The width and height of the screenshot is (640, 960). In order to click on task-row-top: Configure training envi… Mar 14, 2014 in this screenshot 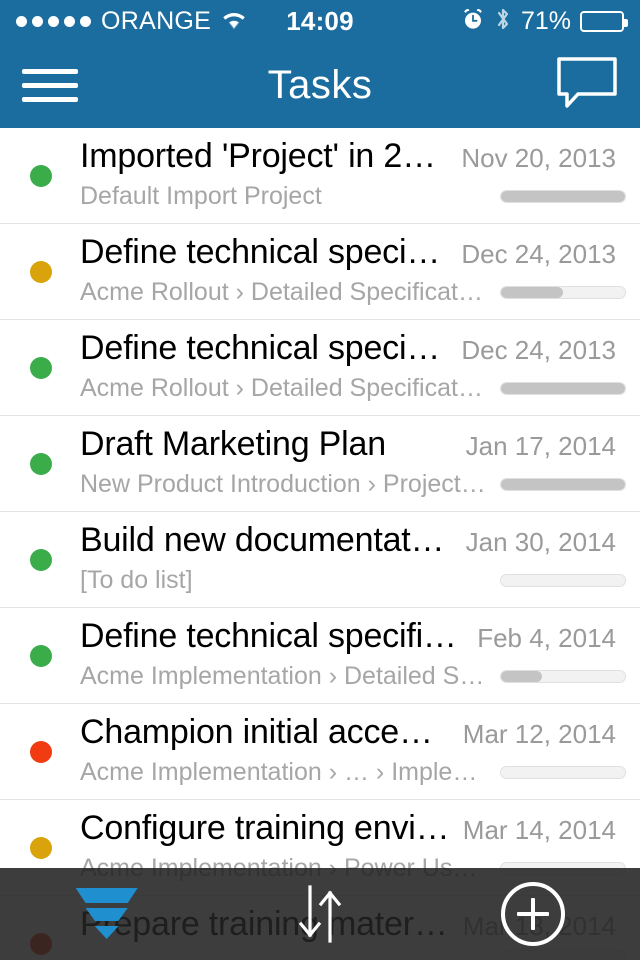, I will do `click(353, 828)`.